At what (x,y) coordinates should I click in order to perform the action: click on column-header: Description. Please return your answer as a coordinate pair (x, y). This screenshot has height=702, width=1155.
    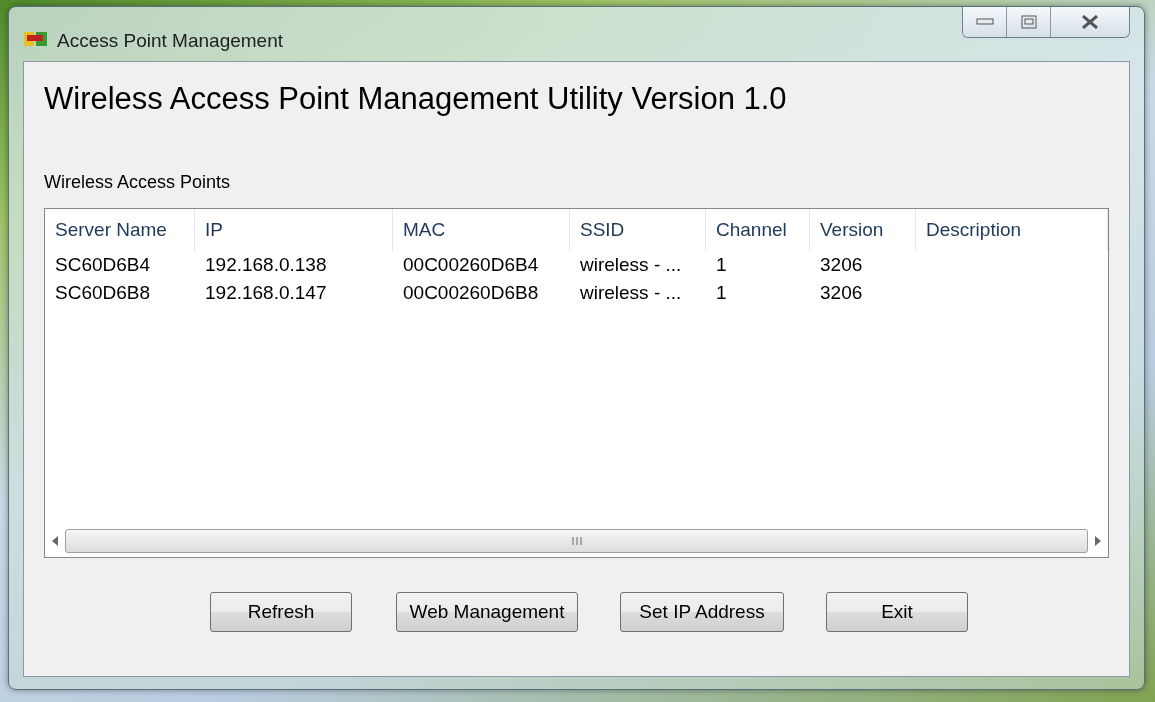
    Looking at the image, I should click on (1012, 230).